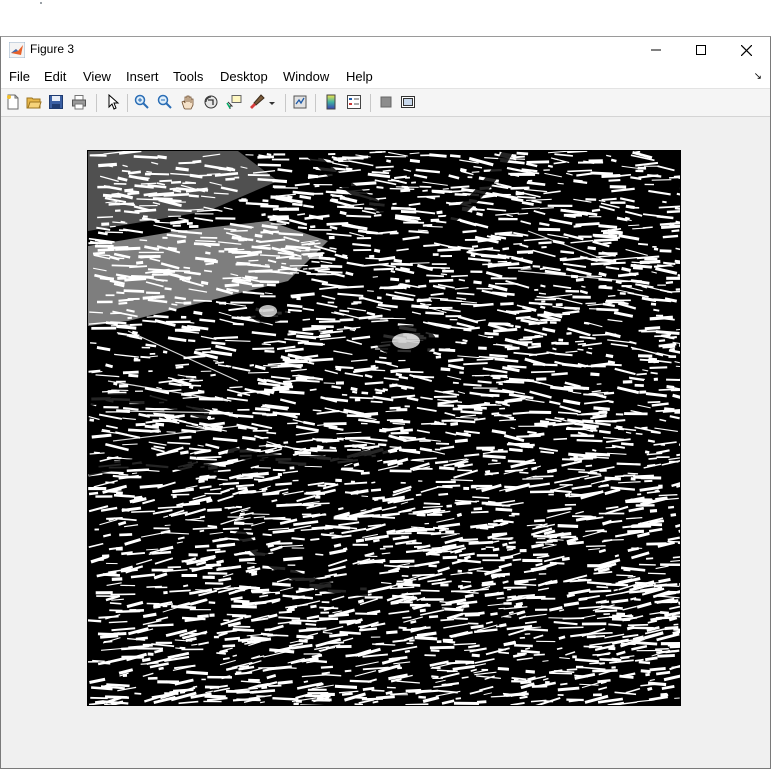 This screenshot has width=773, height=771. What do you see at coordinates (34, 102) in the screenshot?
I see `open-file-icon` at bounding box center [34, 102].